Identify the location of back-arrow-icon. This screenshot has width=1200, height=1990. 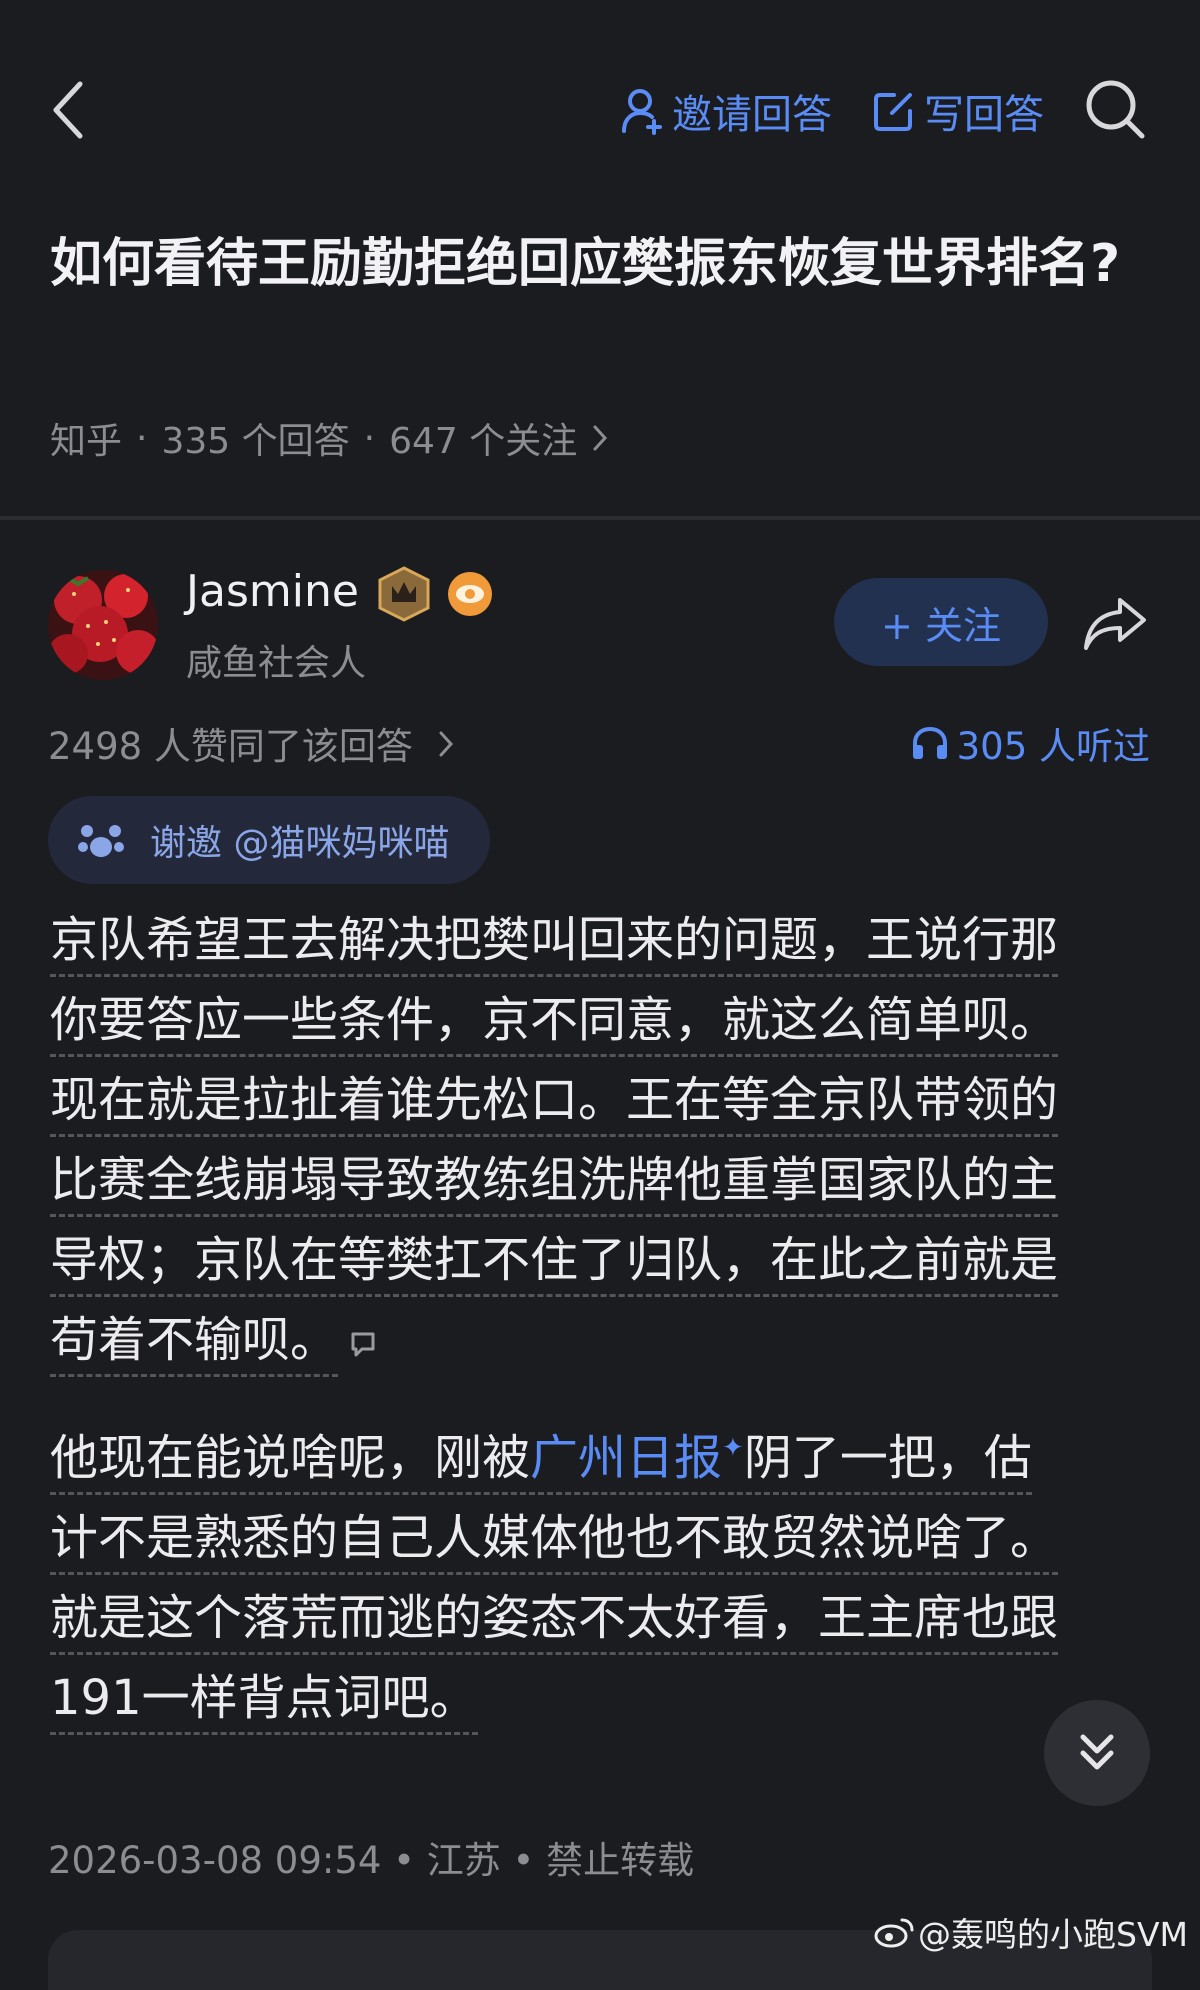
(68, 110).